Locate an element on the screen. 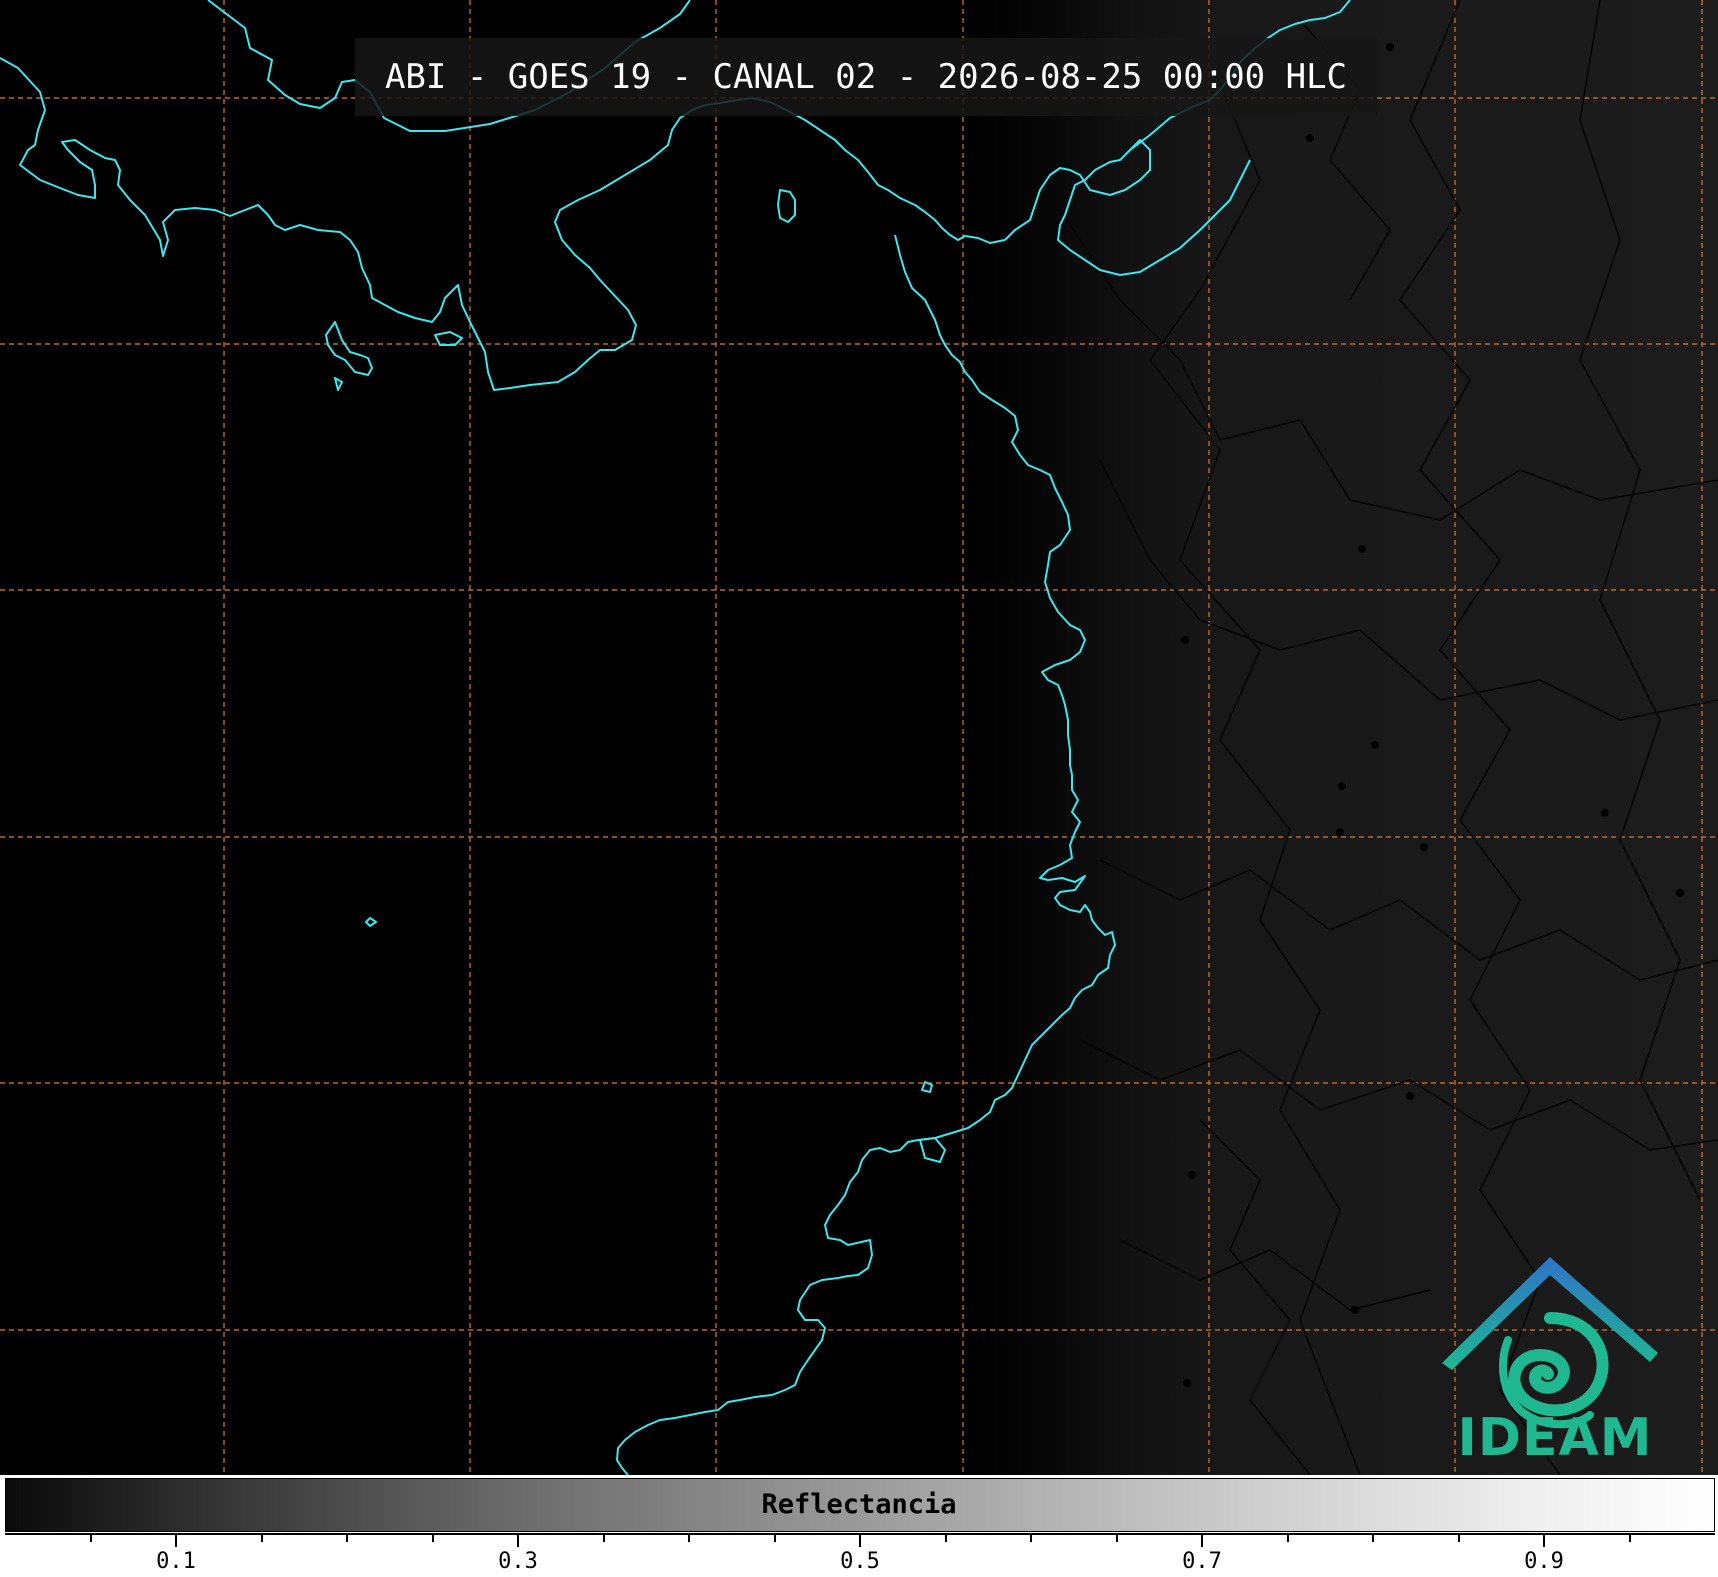  colorbar-tick-label: 0.9 is located at coordinates (1544, 1561).